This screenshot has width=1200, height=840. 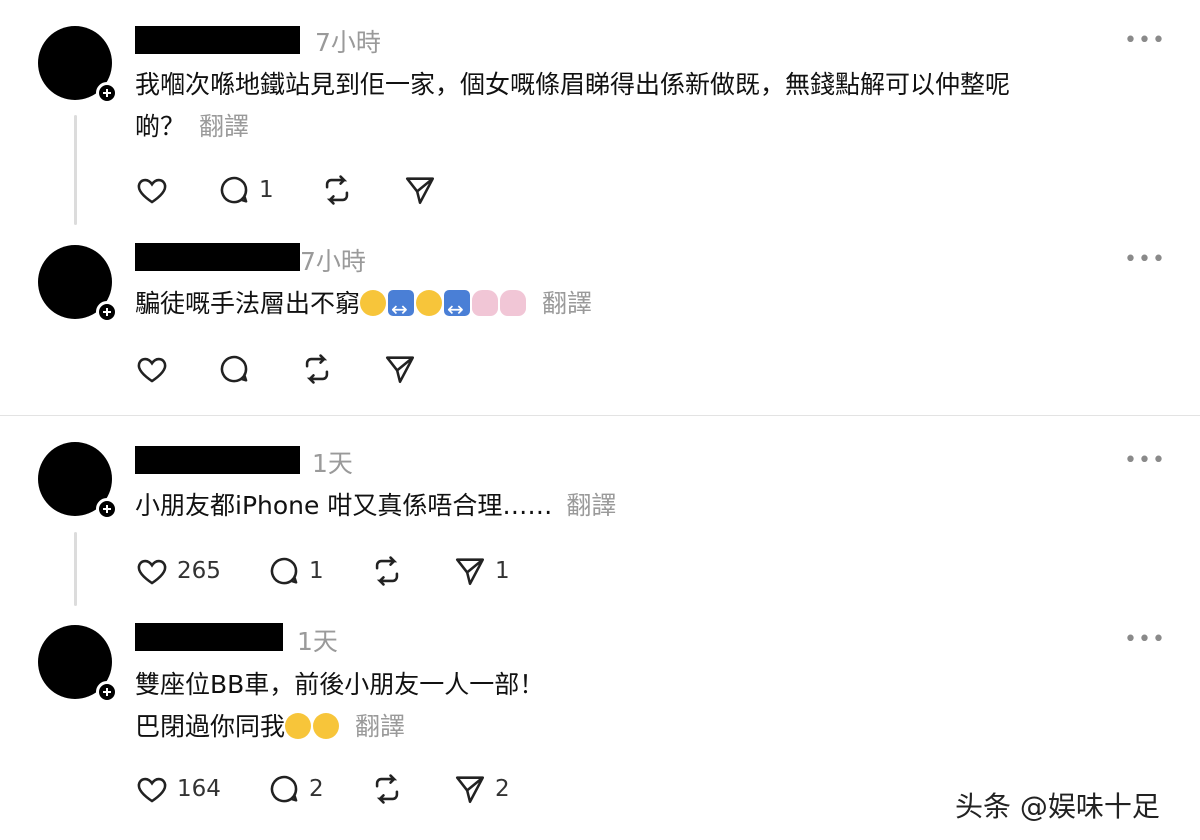 I want to click on post-text: 雙座位BB車，前後小朋友一人一部！ 巴閉過你同我 翻譯, so click(x=339, y=706).